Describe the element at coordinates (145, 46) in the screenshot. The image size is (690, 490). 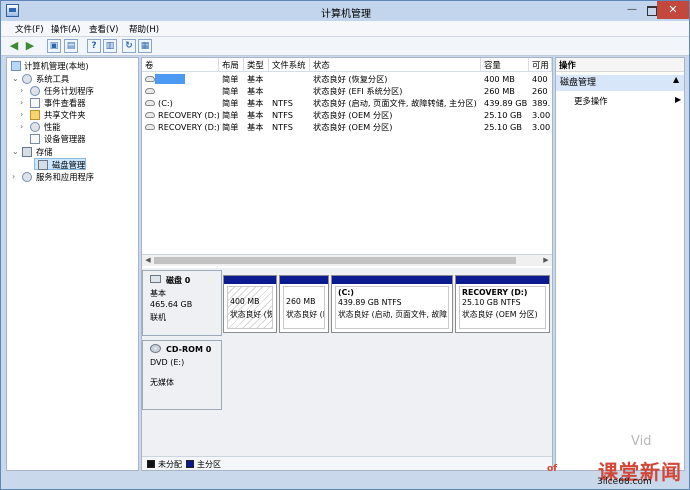
I see `export-icon: ▦` at that location.